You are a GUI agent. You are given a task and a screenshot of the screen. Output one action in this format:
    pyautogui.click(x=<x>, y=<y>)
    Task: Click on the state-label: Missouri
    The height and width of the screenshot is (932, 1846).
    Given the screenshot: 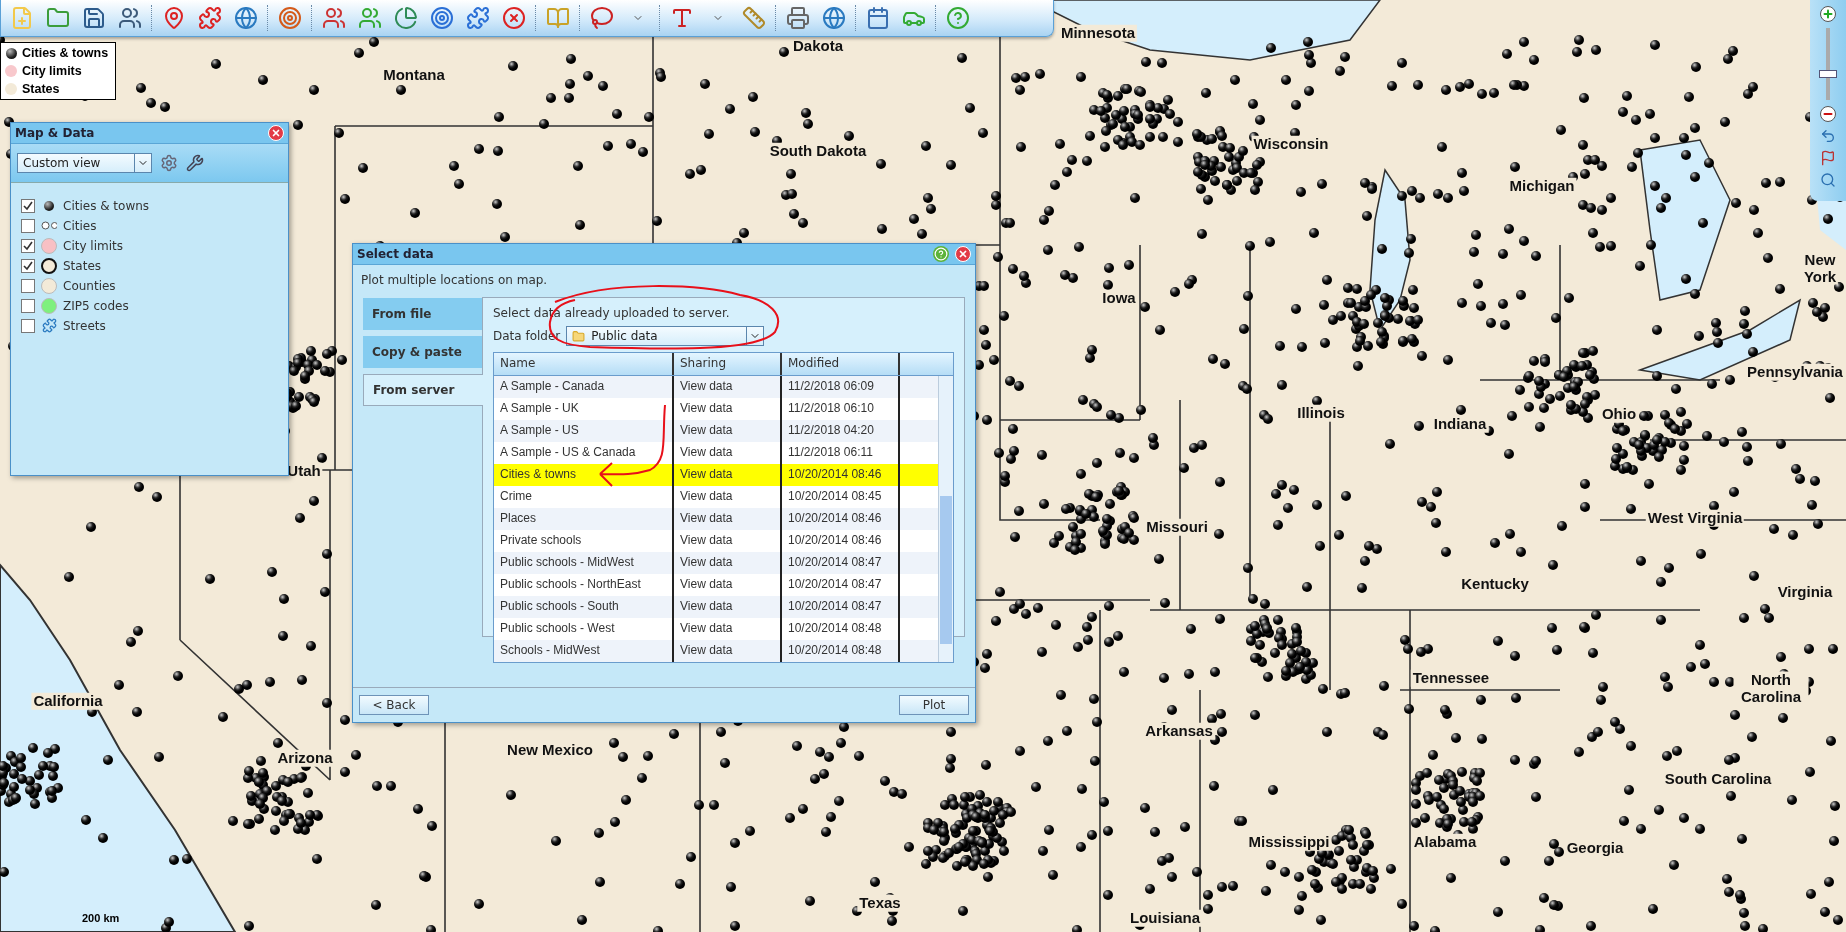 What is the action you would take?
    pyautogui.click(x=1177, y=527)
    